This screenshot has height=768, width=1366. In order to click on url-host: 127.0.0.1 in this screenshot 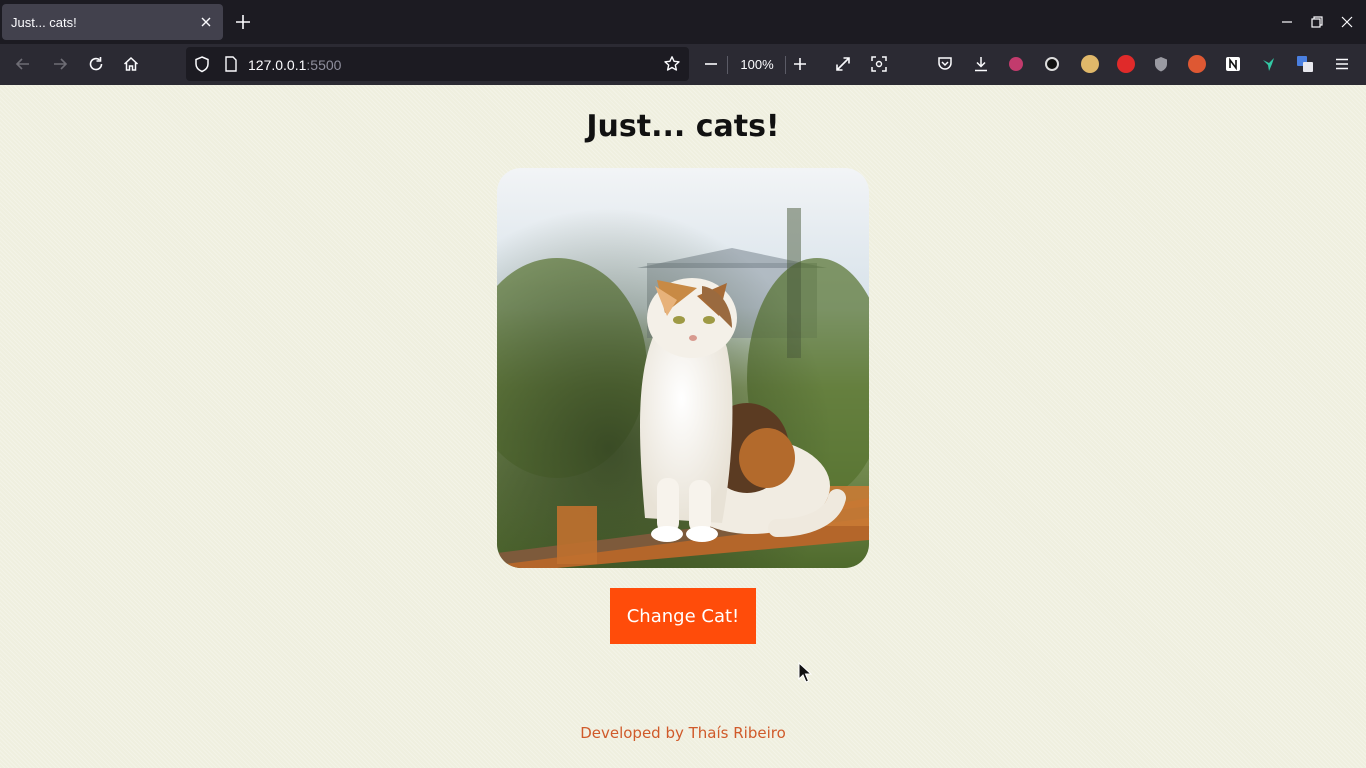, I will do `click(277, 65)`.